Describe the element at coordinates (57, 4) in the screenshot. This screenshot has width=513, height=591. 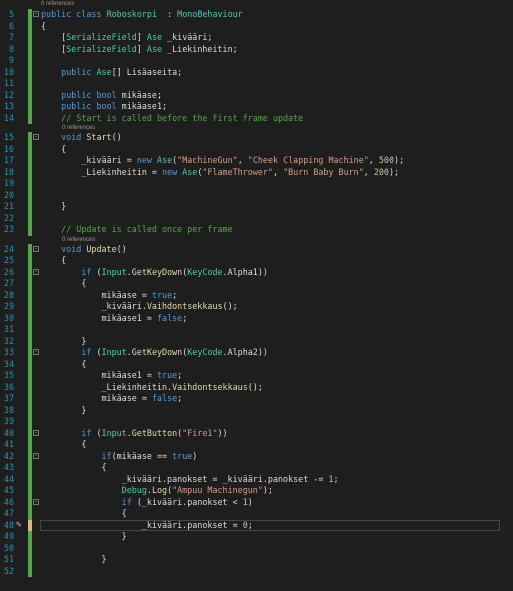
I see `codelens-references: 0 references` at that location.